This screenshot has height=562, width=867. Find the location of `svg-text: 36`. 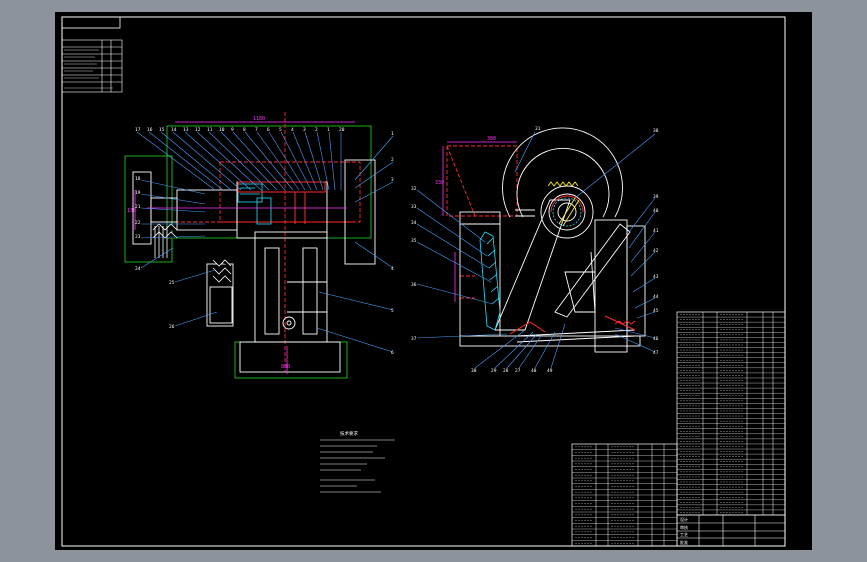

svg-text: 36 is located at coordinates (414, 285).